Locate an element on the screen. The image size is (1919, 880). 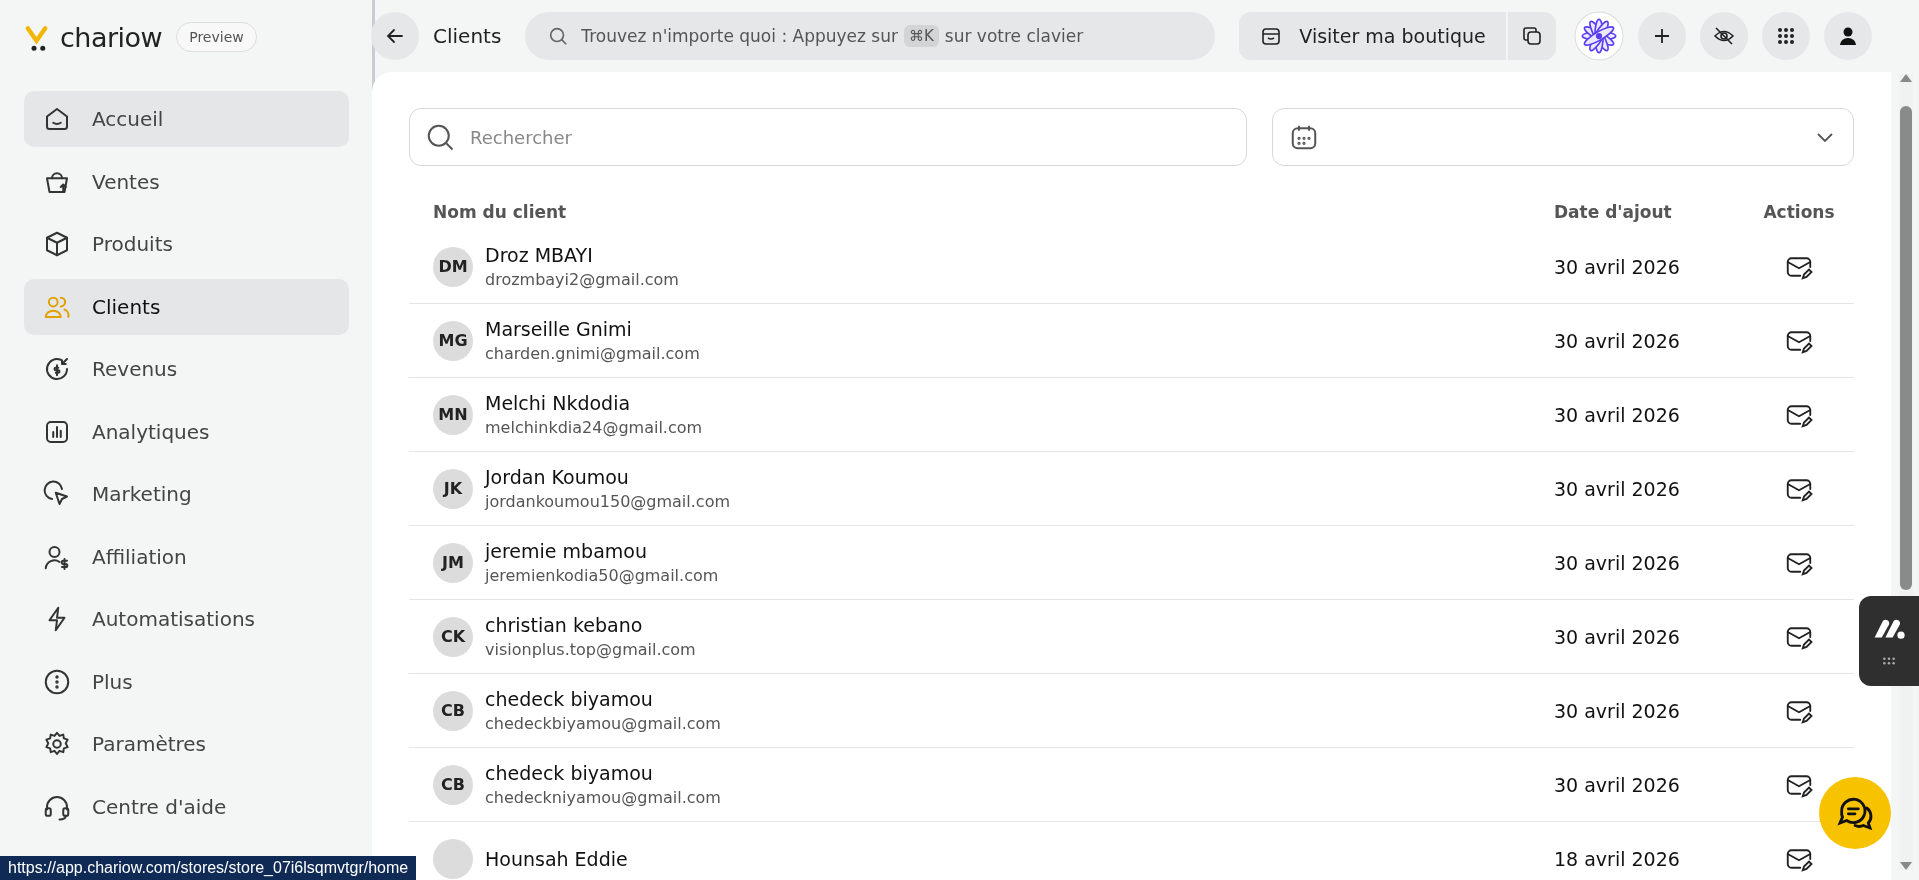
client-name: christian kebano is located at coordinates (564, 625).